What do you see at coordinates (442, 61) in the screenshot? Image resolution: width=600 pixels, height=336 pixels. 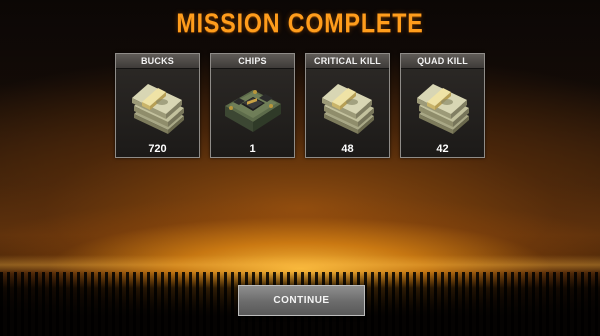 I see `reward-label: QUAD KILL` at bounding box center [442, 61].